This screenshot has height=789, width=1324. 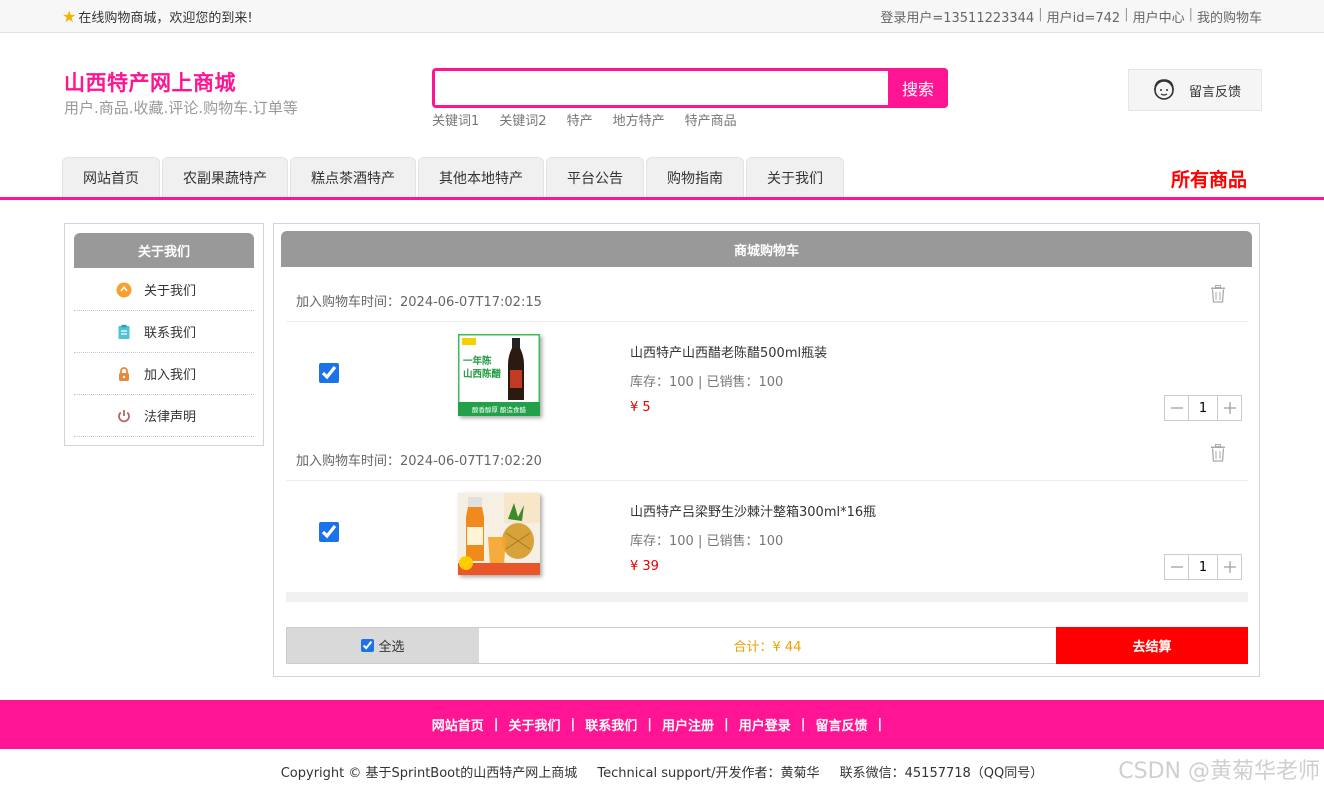 I want to click on footer-link-contact: 联系我们, so click(x=611, y=724).